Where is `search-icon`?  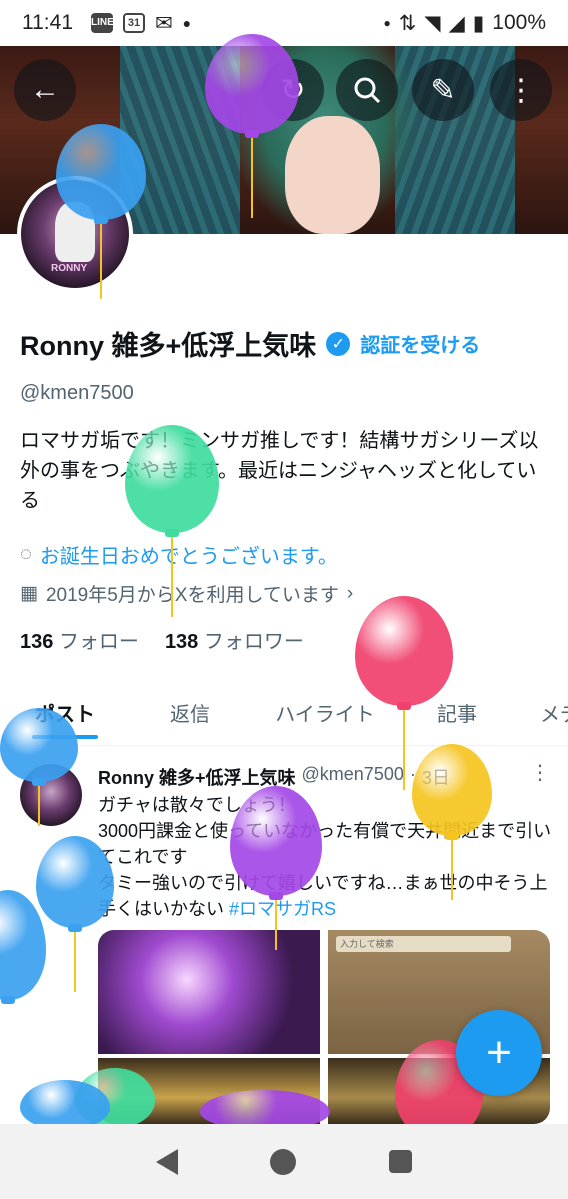
search-icon is located at coordinates (367, 90).